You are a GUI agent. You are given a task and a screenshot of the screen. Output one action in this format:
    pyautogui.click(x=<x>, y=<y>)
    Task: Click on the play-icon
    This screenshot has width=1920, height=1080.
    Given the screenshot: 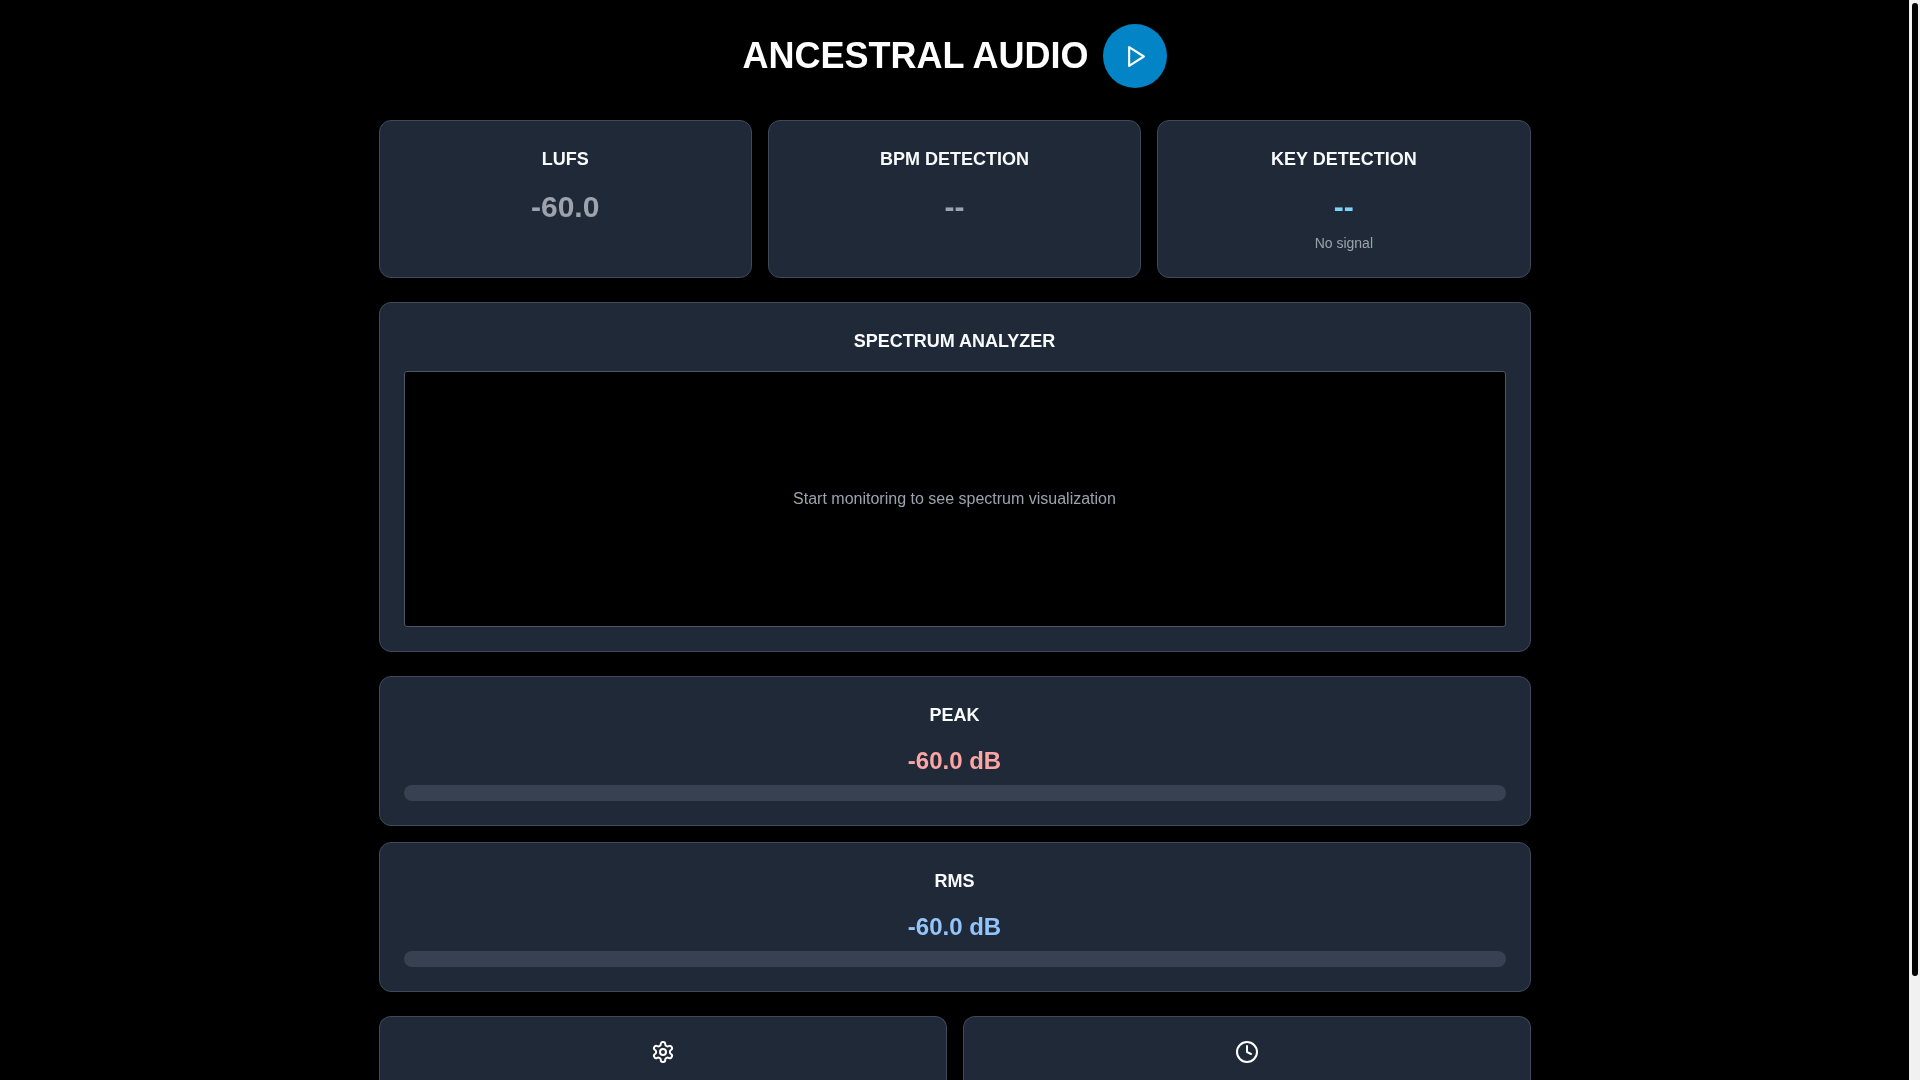 What is the action you would take?
    pyautogui.click(x=1136, y=56)
    